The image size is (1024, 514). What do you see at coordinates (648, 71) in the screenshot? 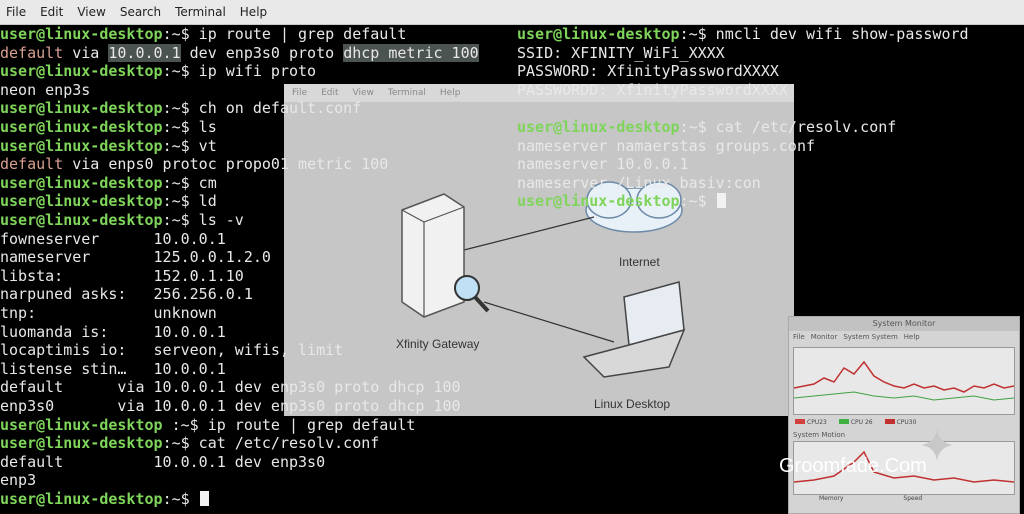
I see `output-text: PASSWORD: XfinityPasswordXXXX` at bounding box center [648, 71].